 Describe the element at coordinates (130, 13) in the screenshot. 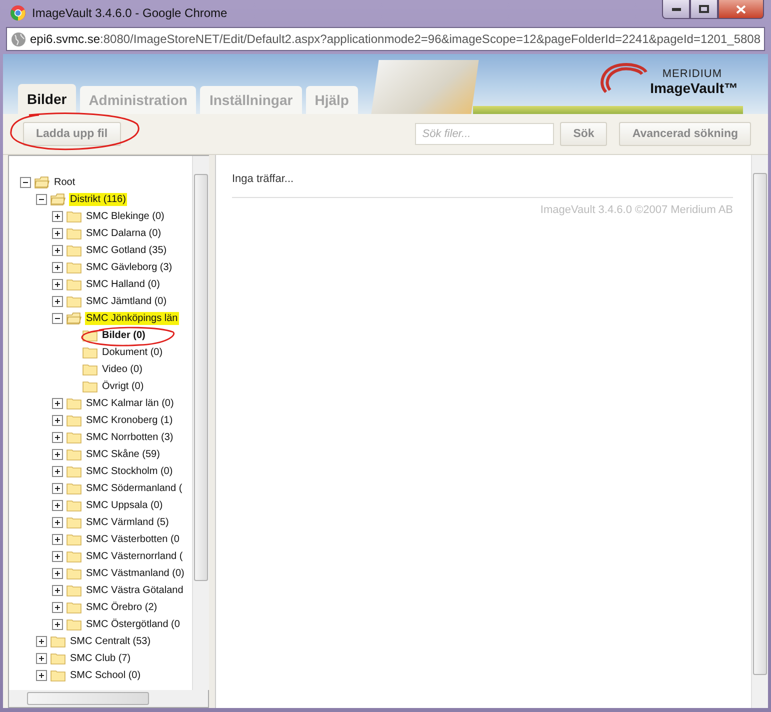

I see `window-title: ImageVault 3.4.6.0 - Google Chrome` at that location.